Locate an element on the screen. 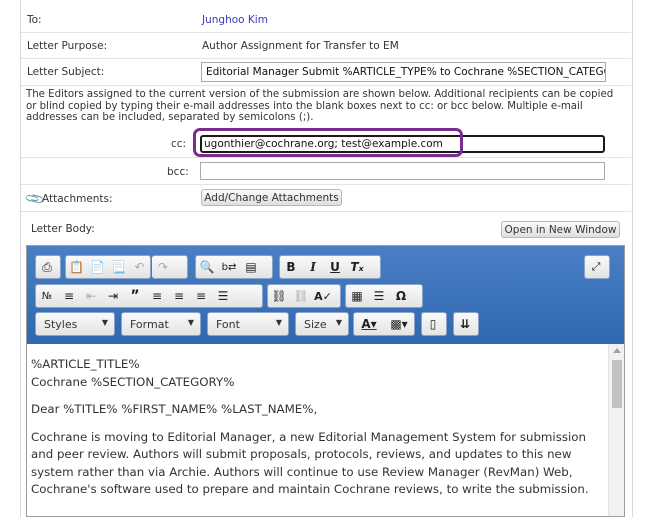 The image size is (651, 517). print-group: ⎙ is located at coordinates (48, 267).